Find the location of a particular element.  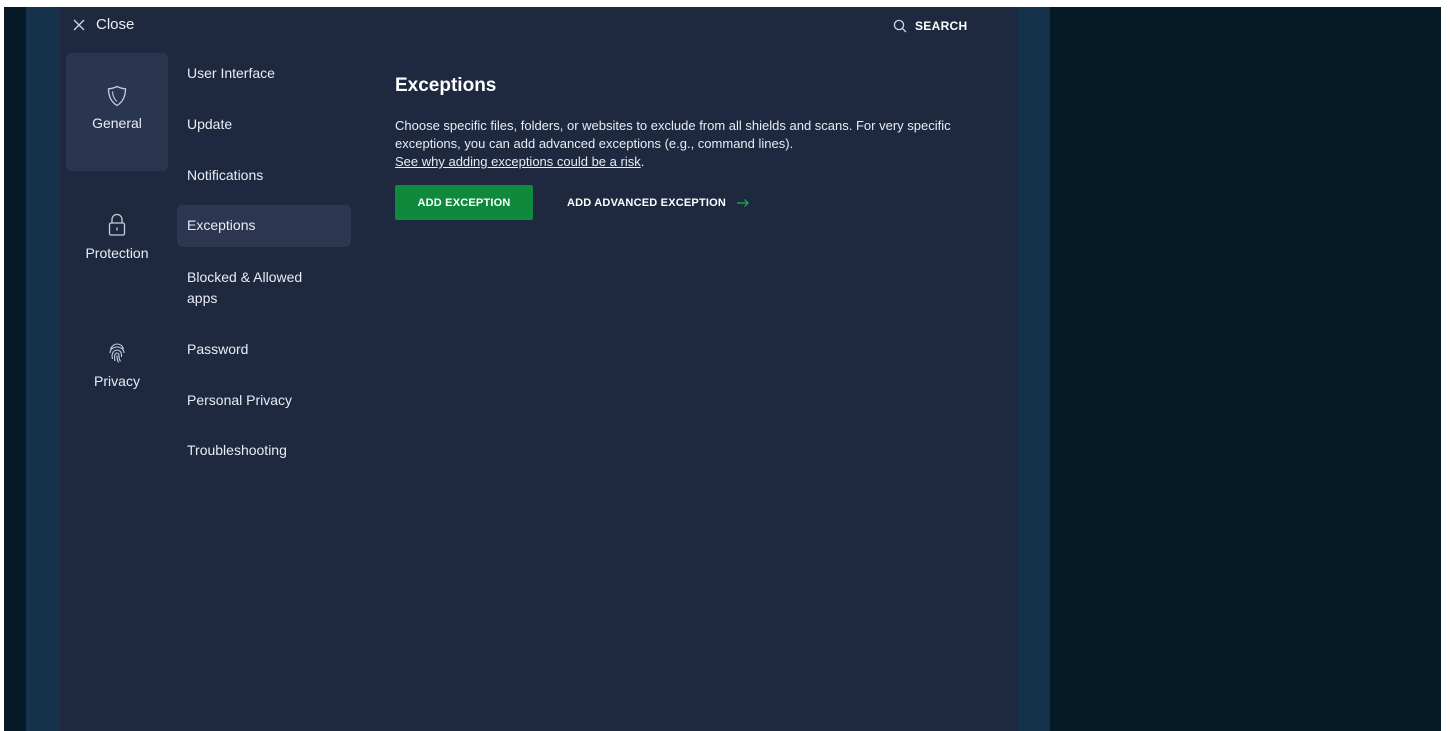

exception-actions: ADD EXCEPTION ADD ADVANCED EXCEPTION is located at coordinates (695, 202).